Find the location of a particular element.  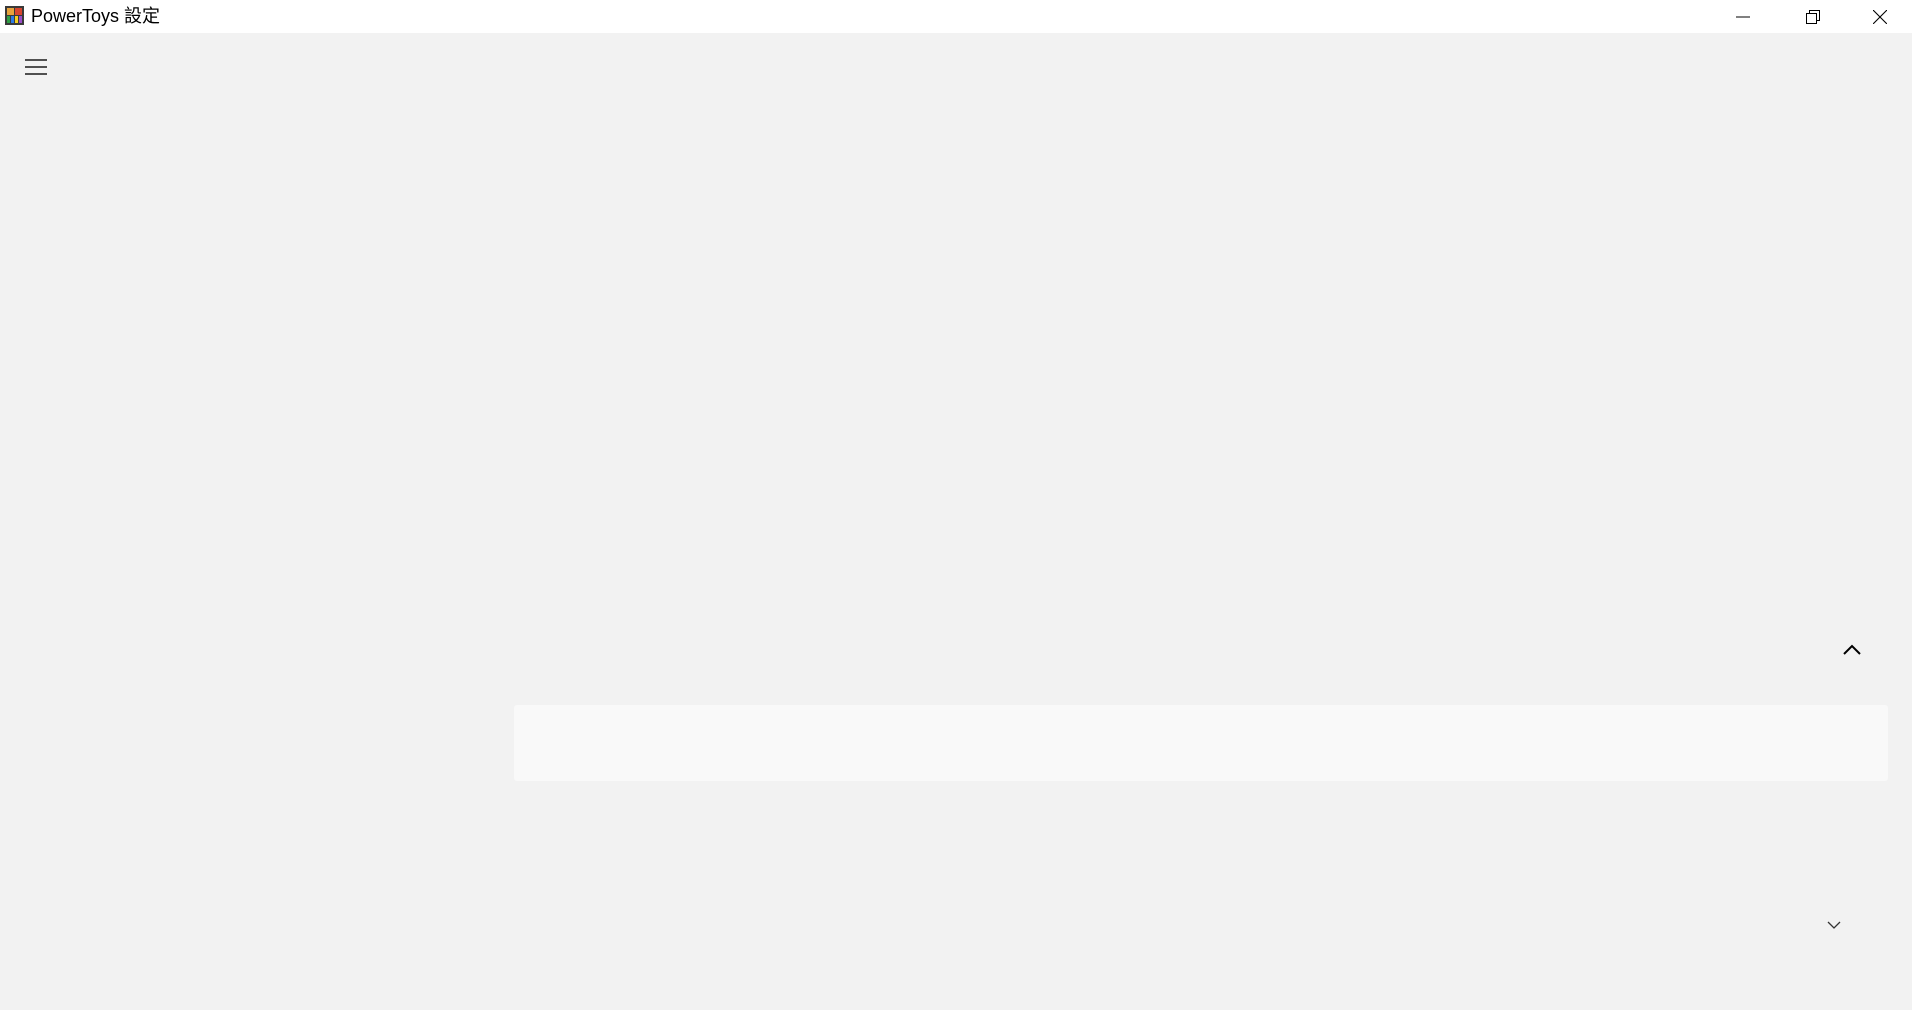

close-icon is located at coordinates (1880, 16).